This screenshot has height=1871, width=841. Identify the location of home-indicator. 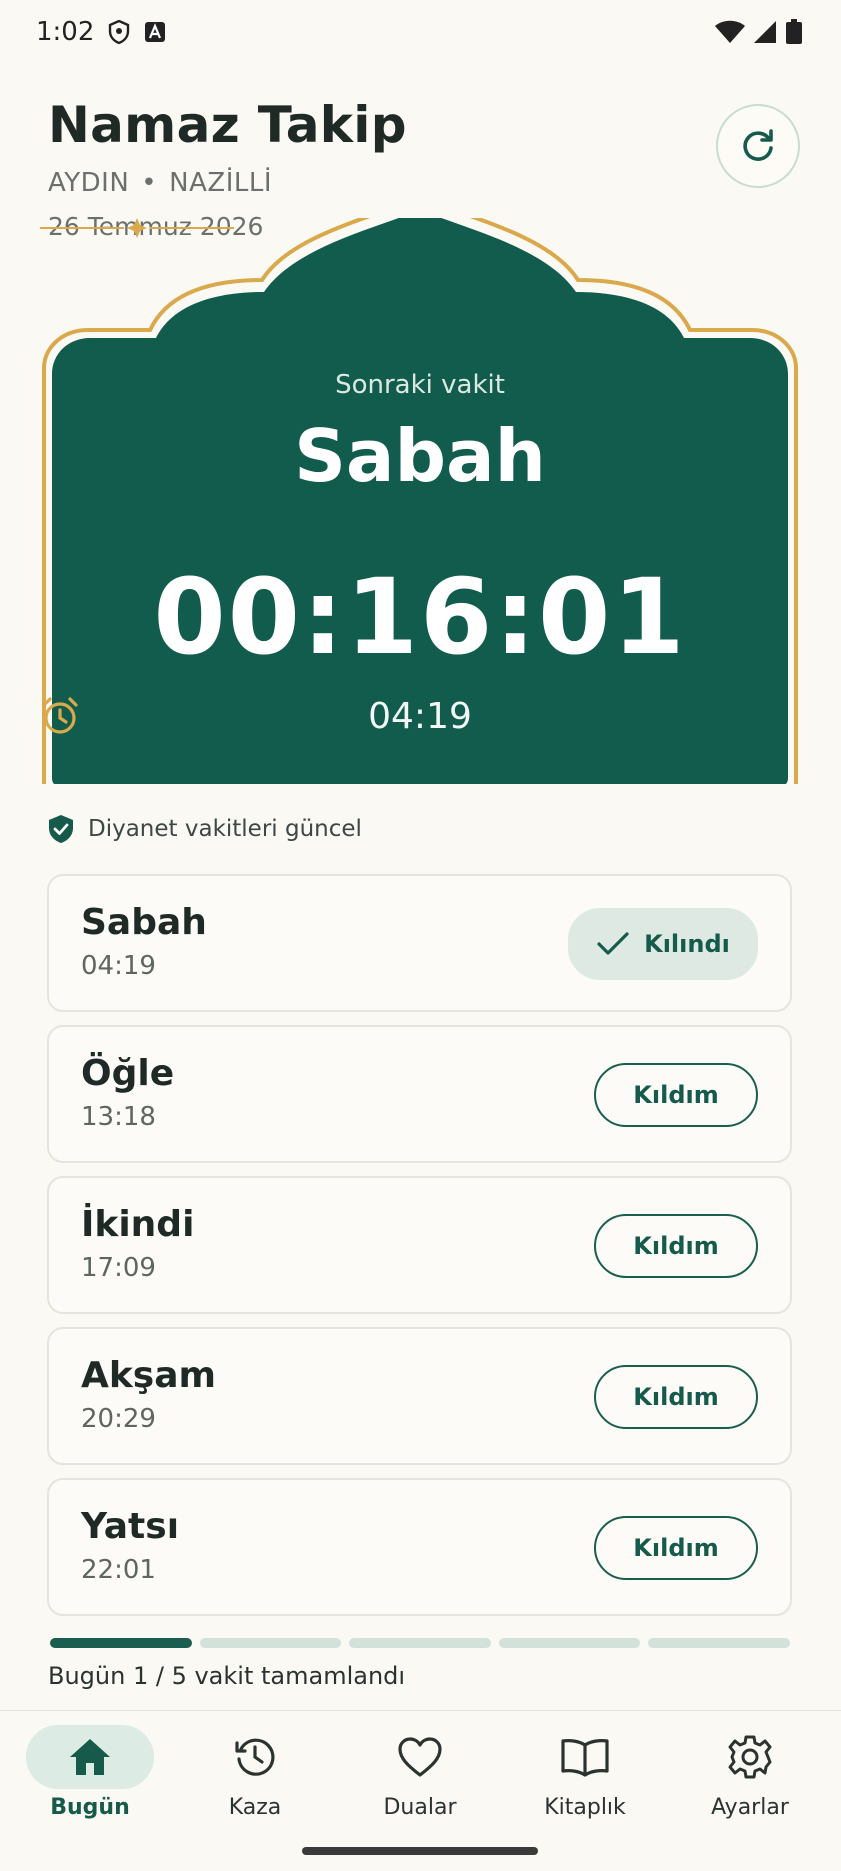
(420, 1851).